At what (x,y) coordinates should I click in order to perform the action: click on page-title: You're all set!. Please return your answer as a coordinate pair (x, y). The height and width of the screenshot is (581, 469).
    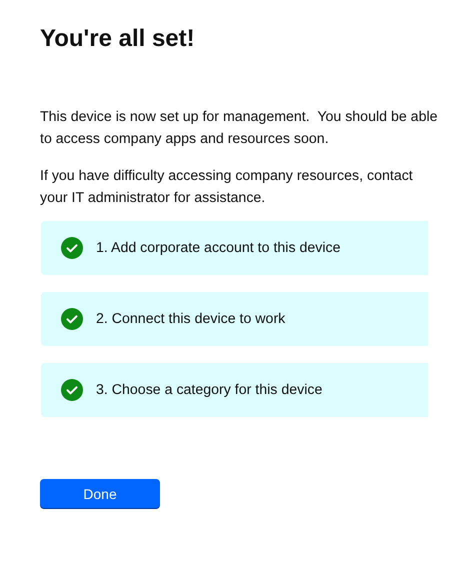
    Looking at the image, I should click on (118, 39).